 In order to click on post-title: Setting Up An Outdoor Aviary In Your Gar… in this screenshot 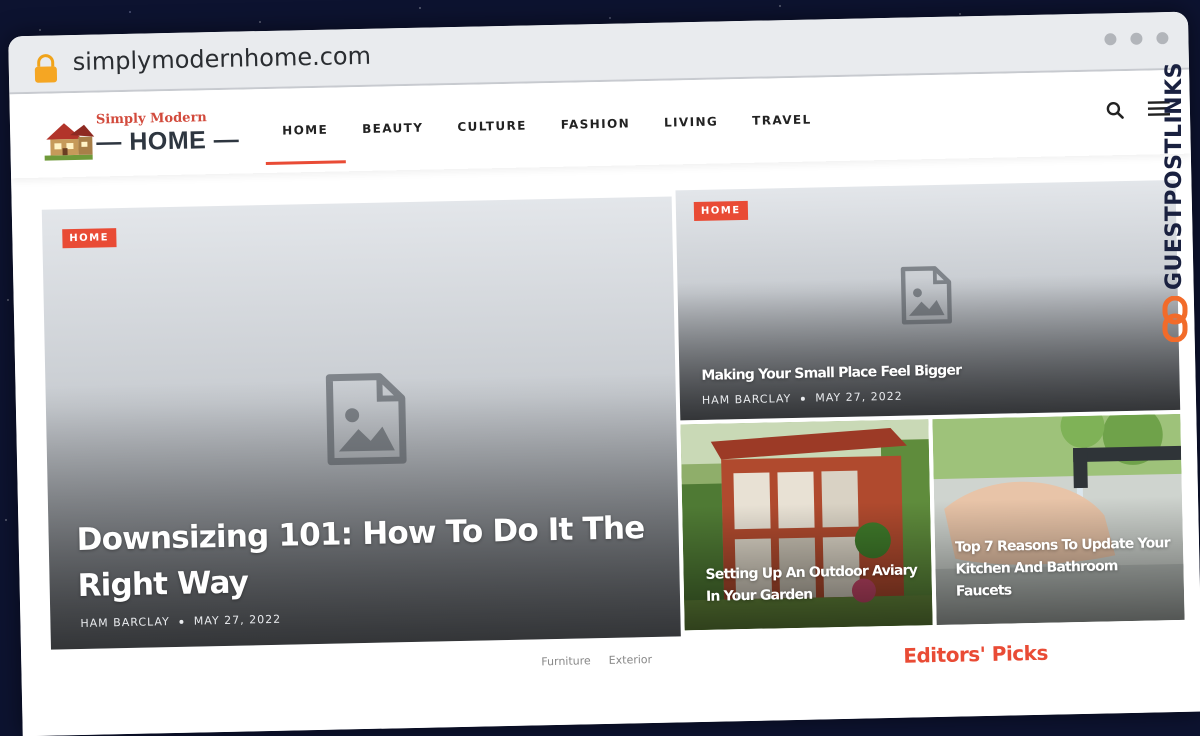, I will do `click(815, 583)`.